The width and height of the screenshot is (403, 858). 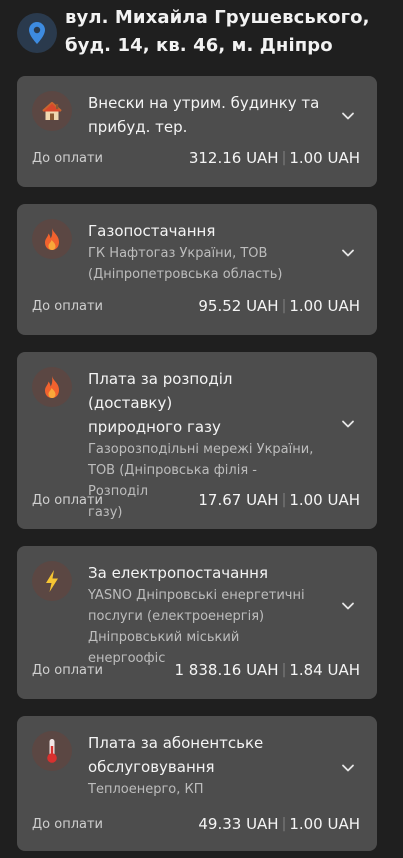 I want to click on payment-row: До оплати 312.16 UAH | 1.00 UAH, so click(x=196, y=158).